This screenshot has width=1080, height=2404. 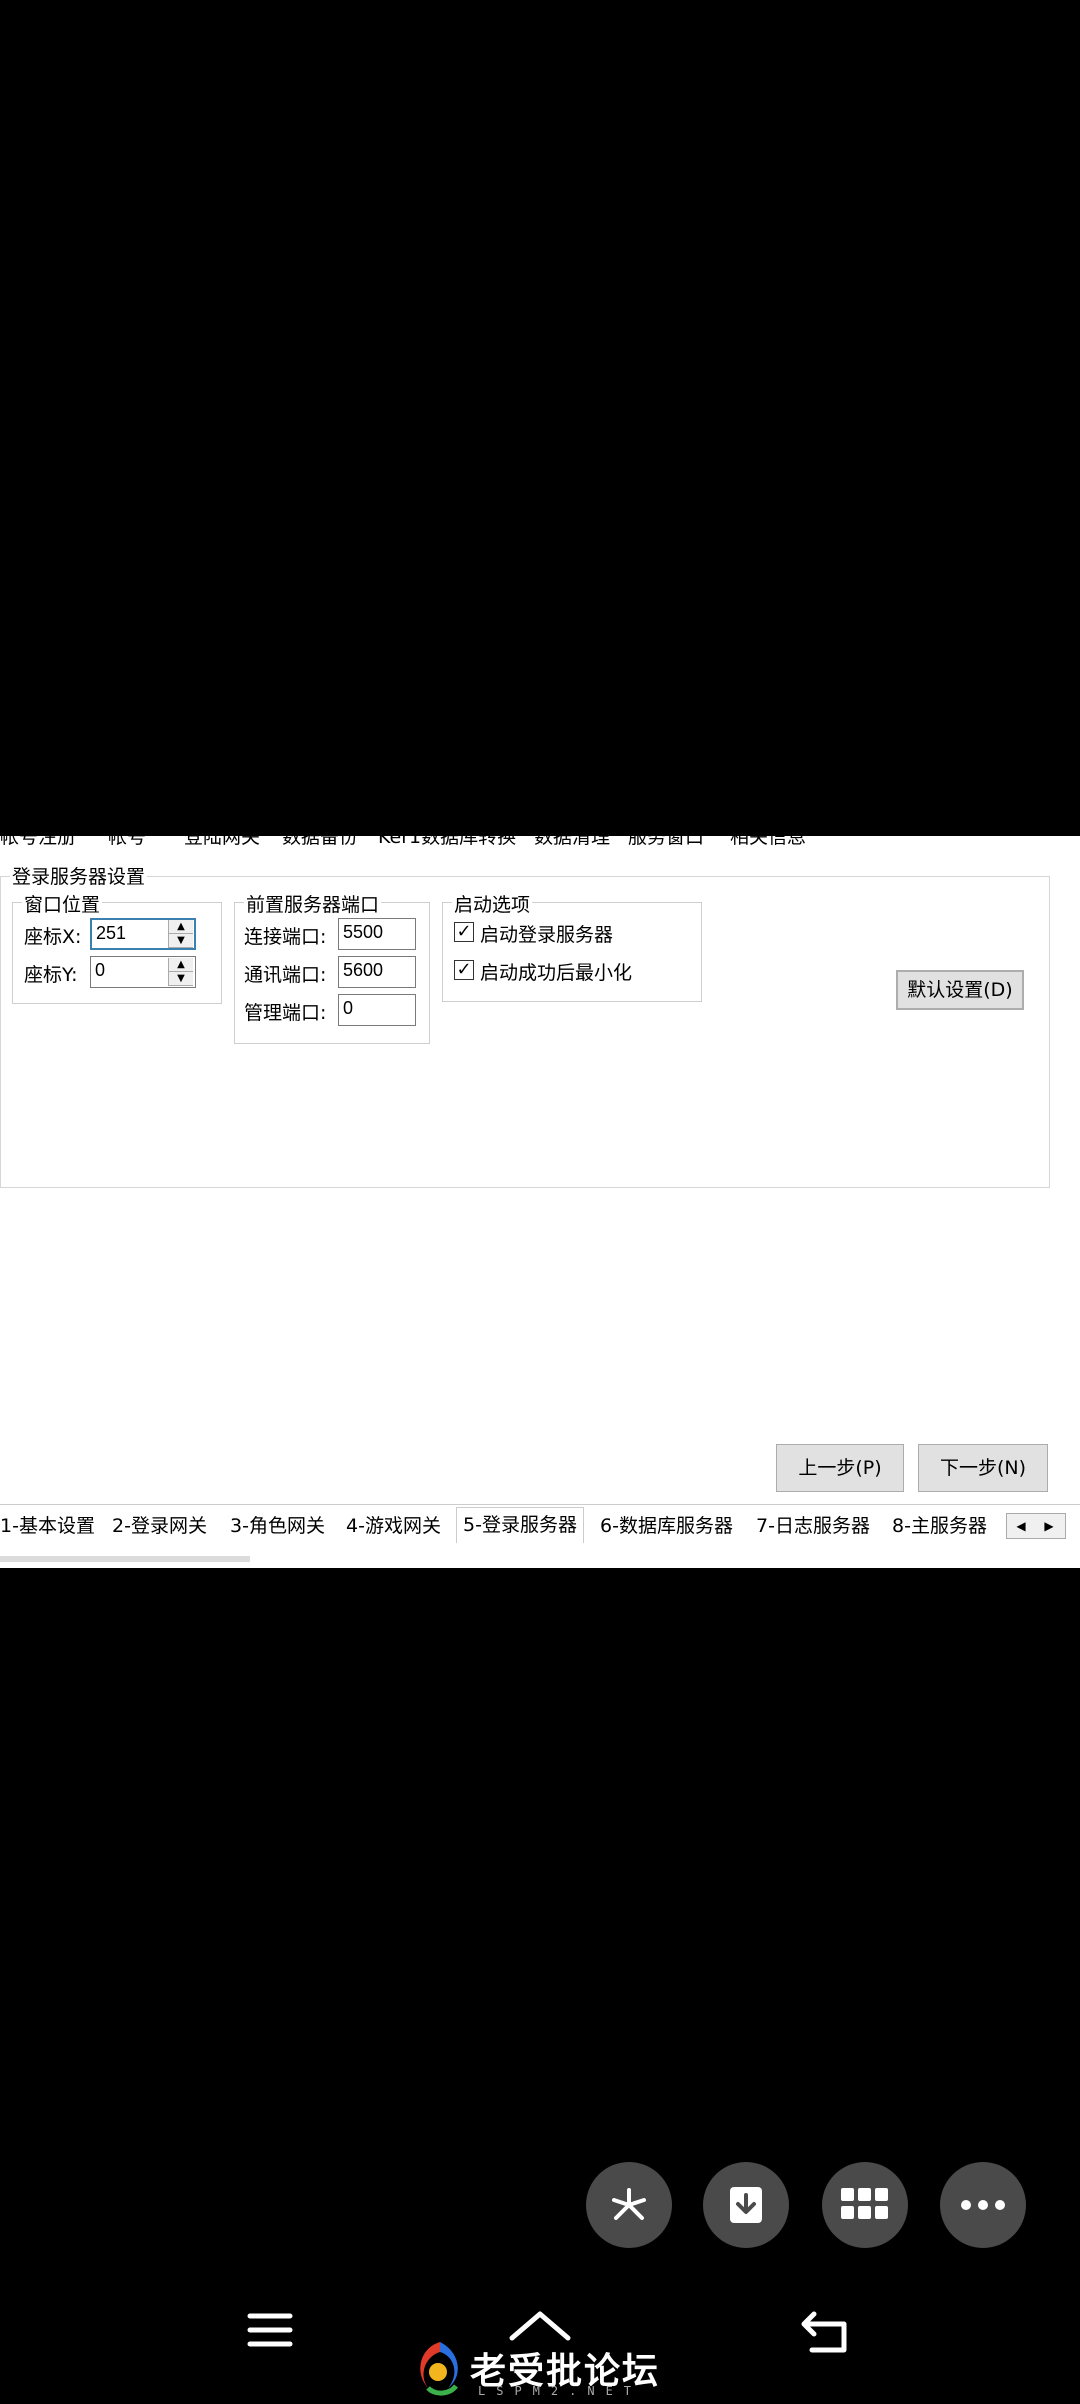 I want to click on minimize-after-start-checkbox: ✓, so click(x=464, y=970).